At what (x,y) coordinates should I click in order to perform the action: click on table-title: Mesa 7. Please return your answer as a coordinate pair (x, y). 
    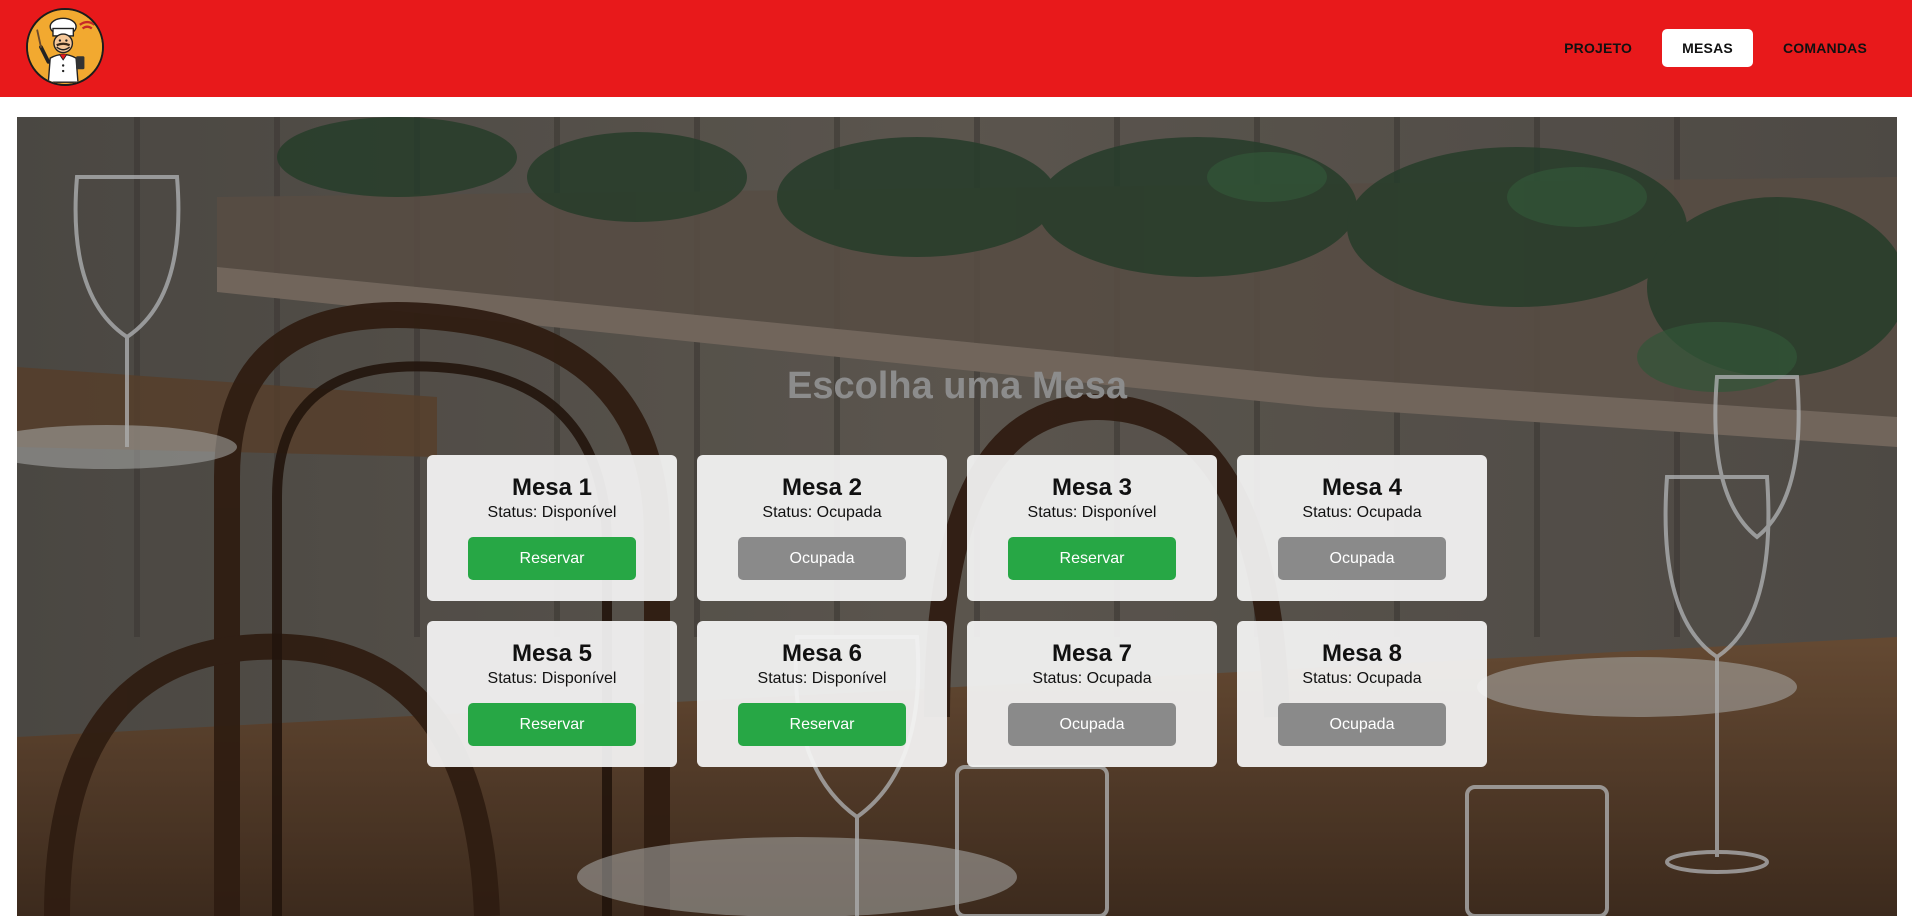
    Looking at the image, I should click on (1092, 653).